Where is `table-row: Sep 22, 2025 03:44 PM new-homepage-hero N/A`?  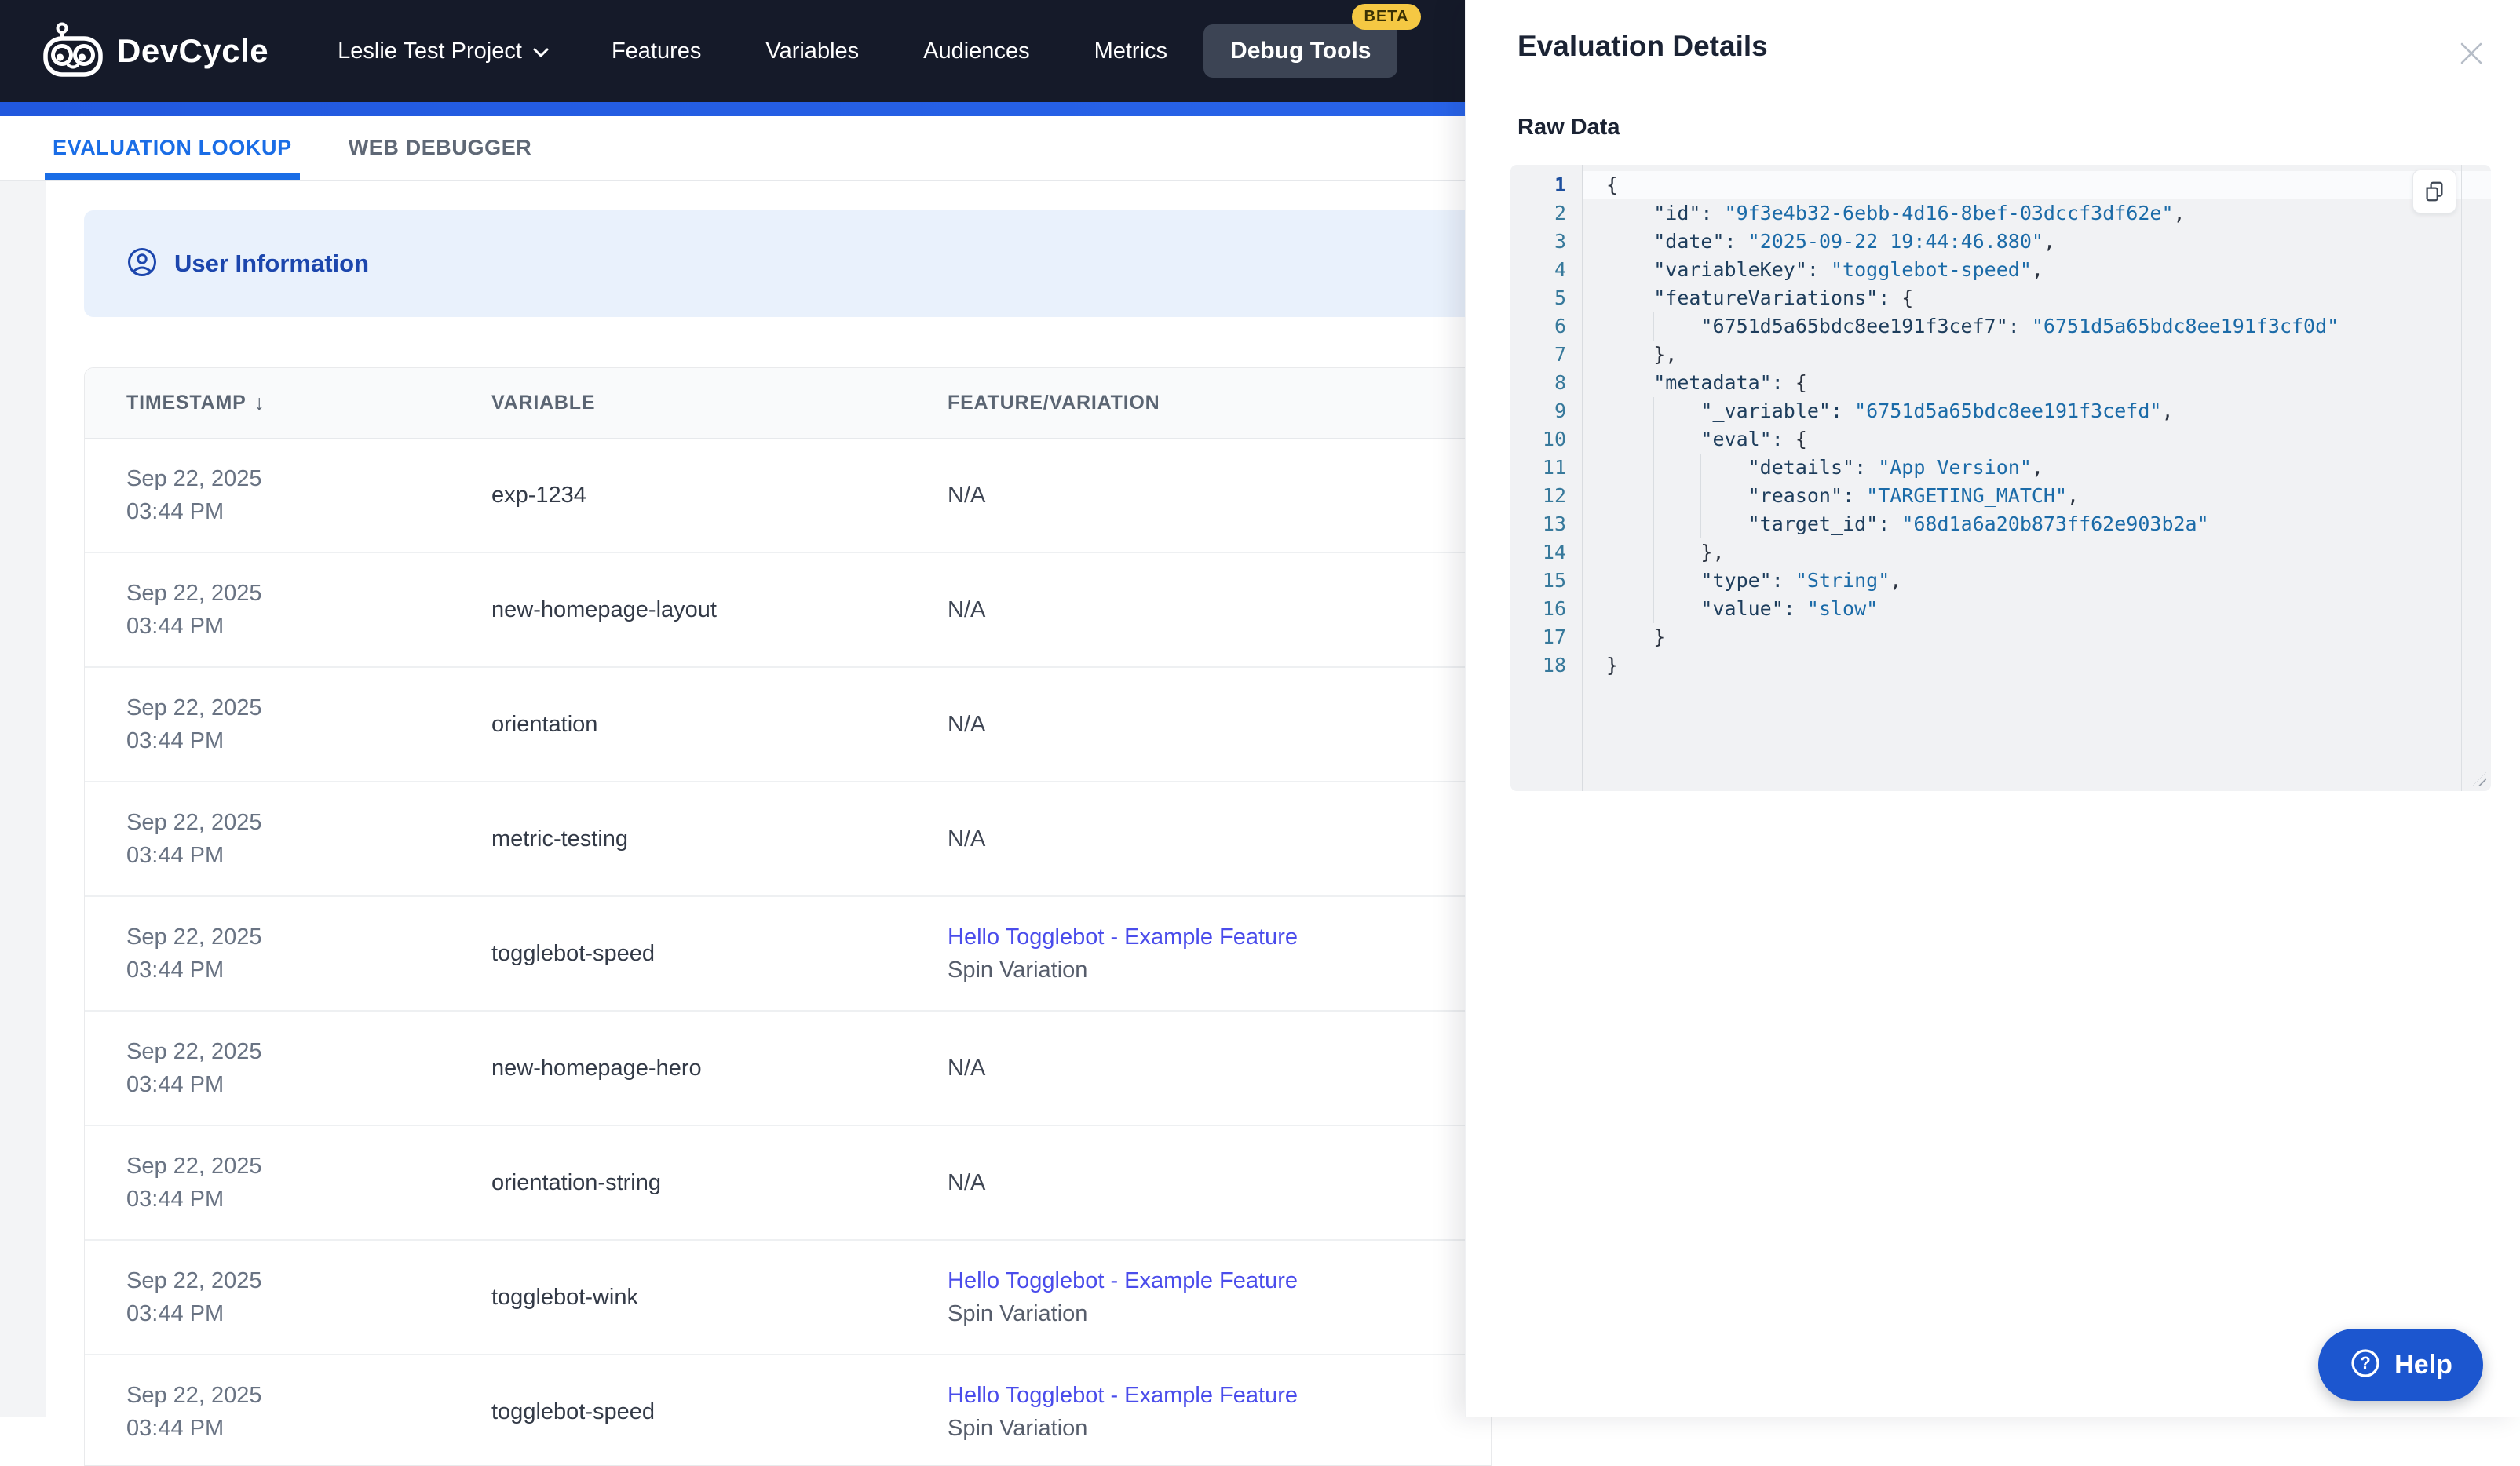
table-row: Sep 22, 2025 03:44 PM new-homepage-hero N/A is located at coordinates (788, 1069).